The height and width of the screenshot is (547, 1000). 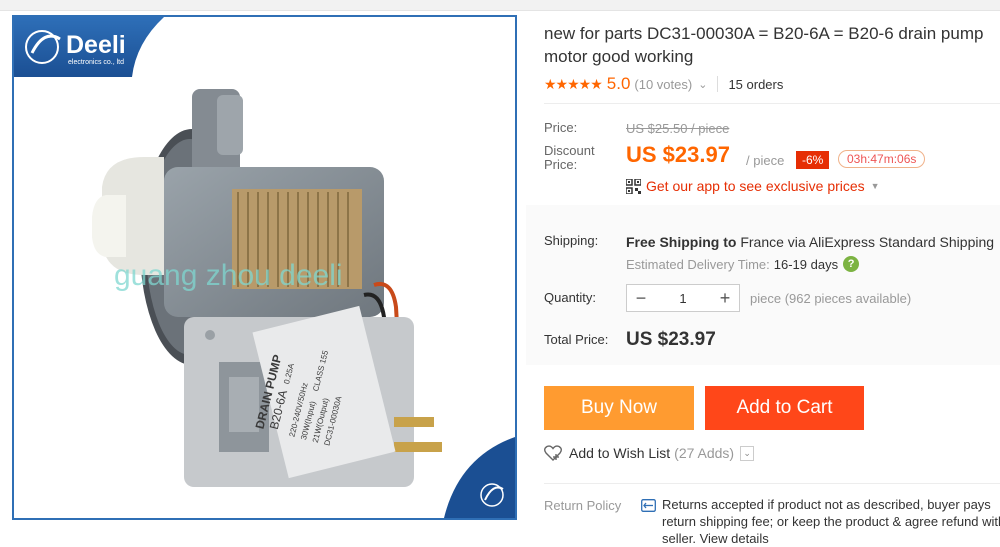 What do you see at coordinates (648, 505) in the screenshot?
I see `return-policy-icon` at bounding box center [648, 505].